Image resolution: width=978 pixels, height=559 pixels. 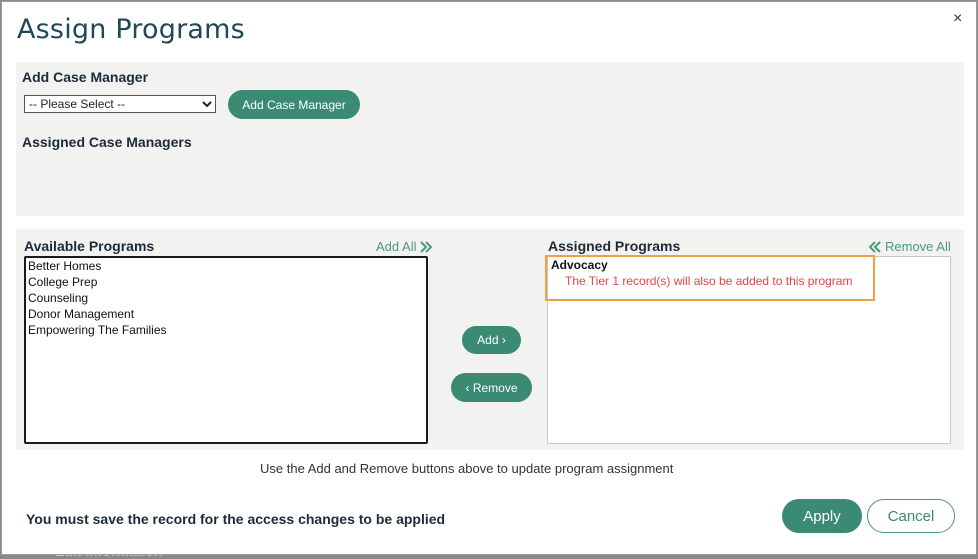 I want to click on remove-all-link: Remove All, so click(x=909, y=246).